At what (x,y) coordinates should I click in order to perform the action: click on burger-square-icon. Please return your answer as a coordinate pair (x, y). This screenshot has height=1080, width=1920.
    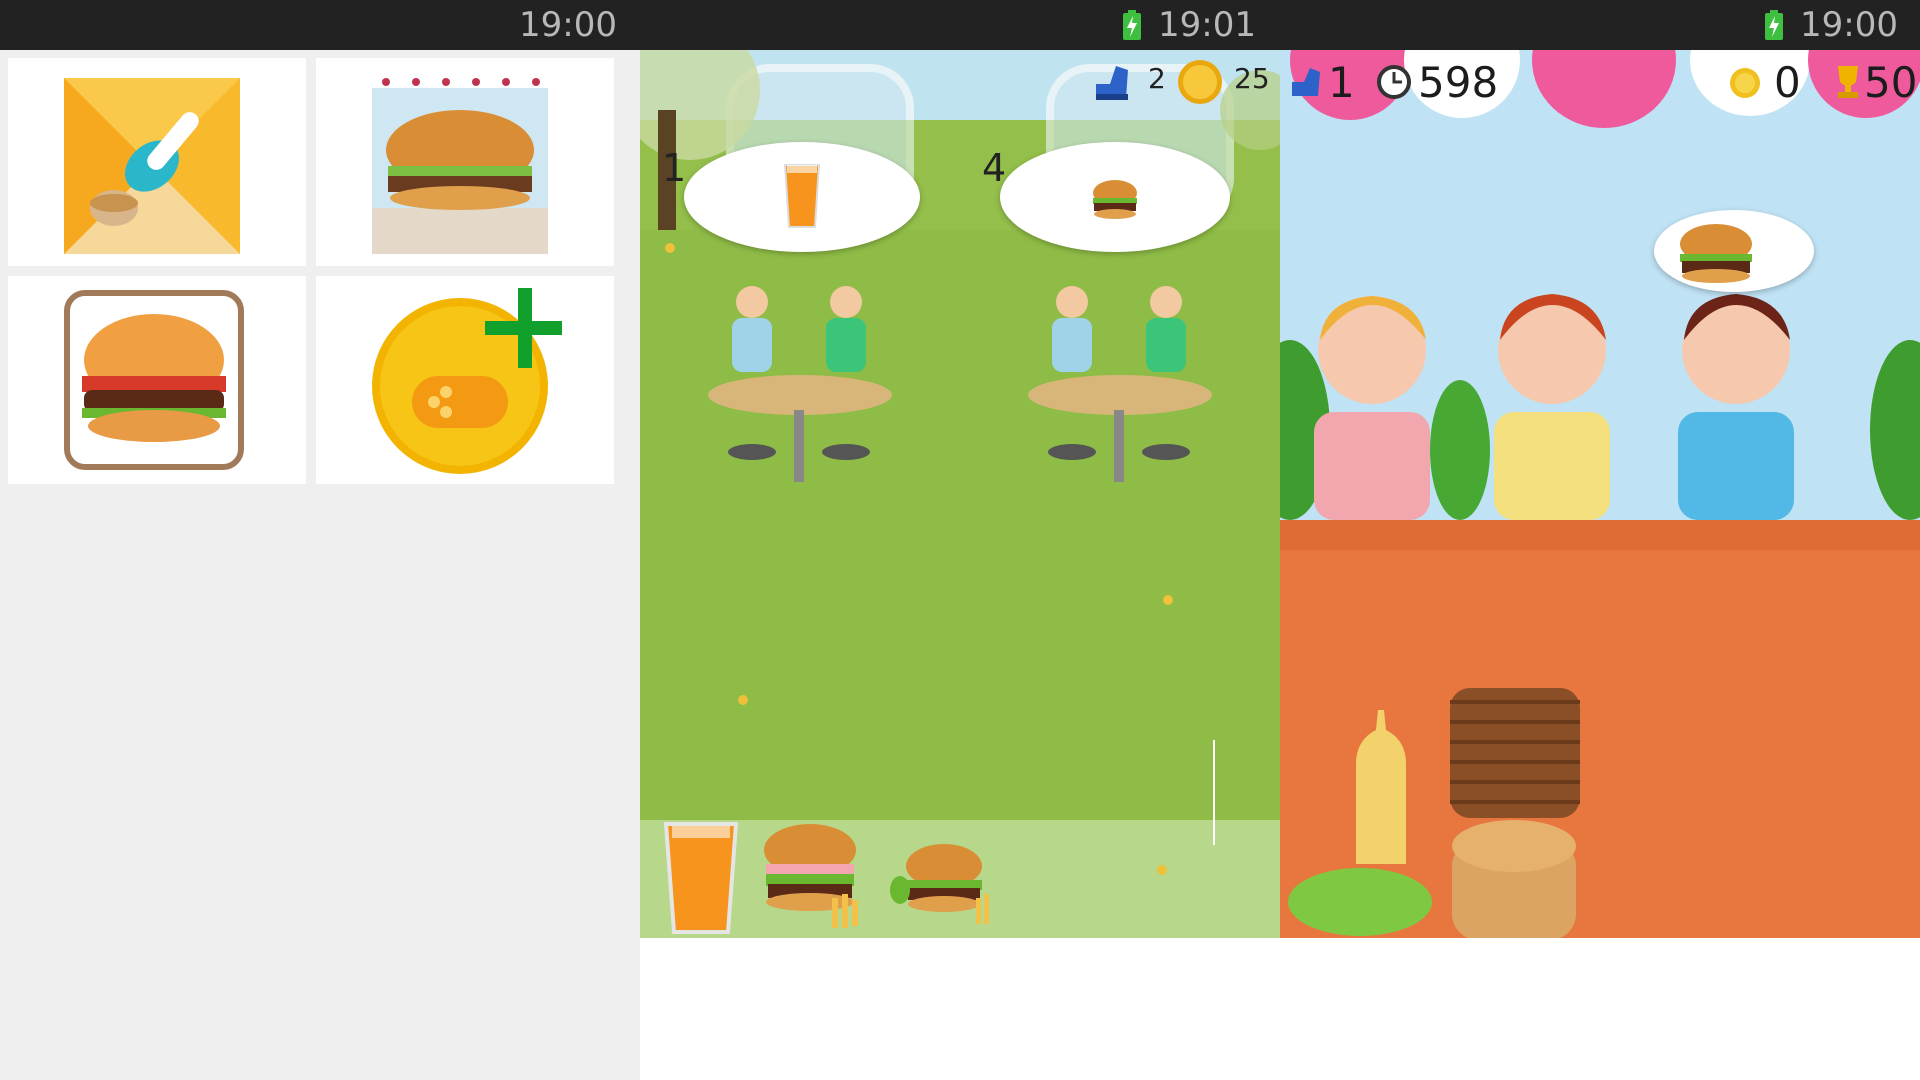
    Looking at the image, I should click on (154, 380).